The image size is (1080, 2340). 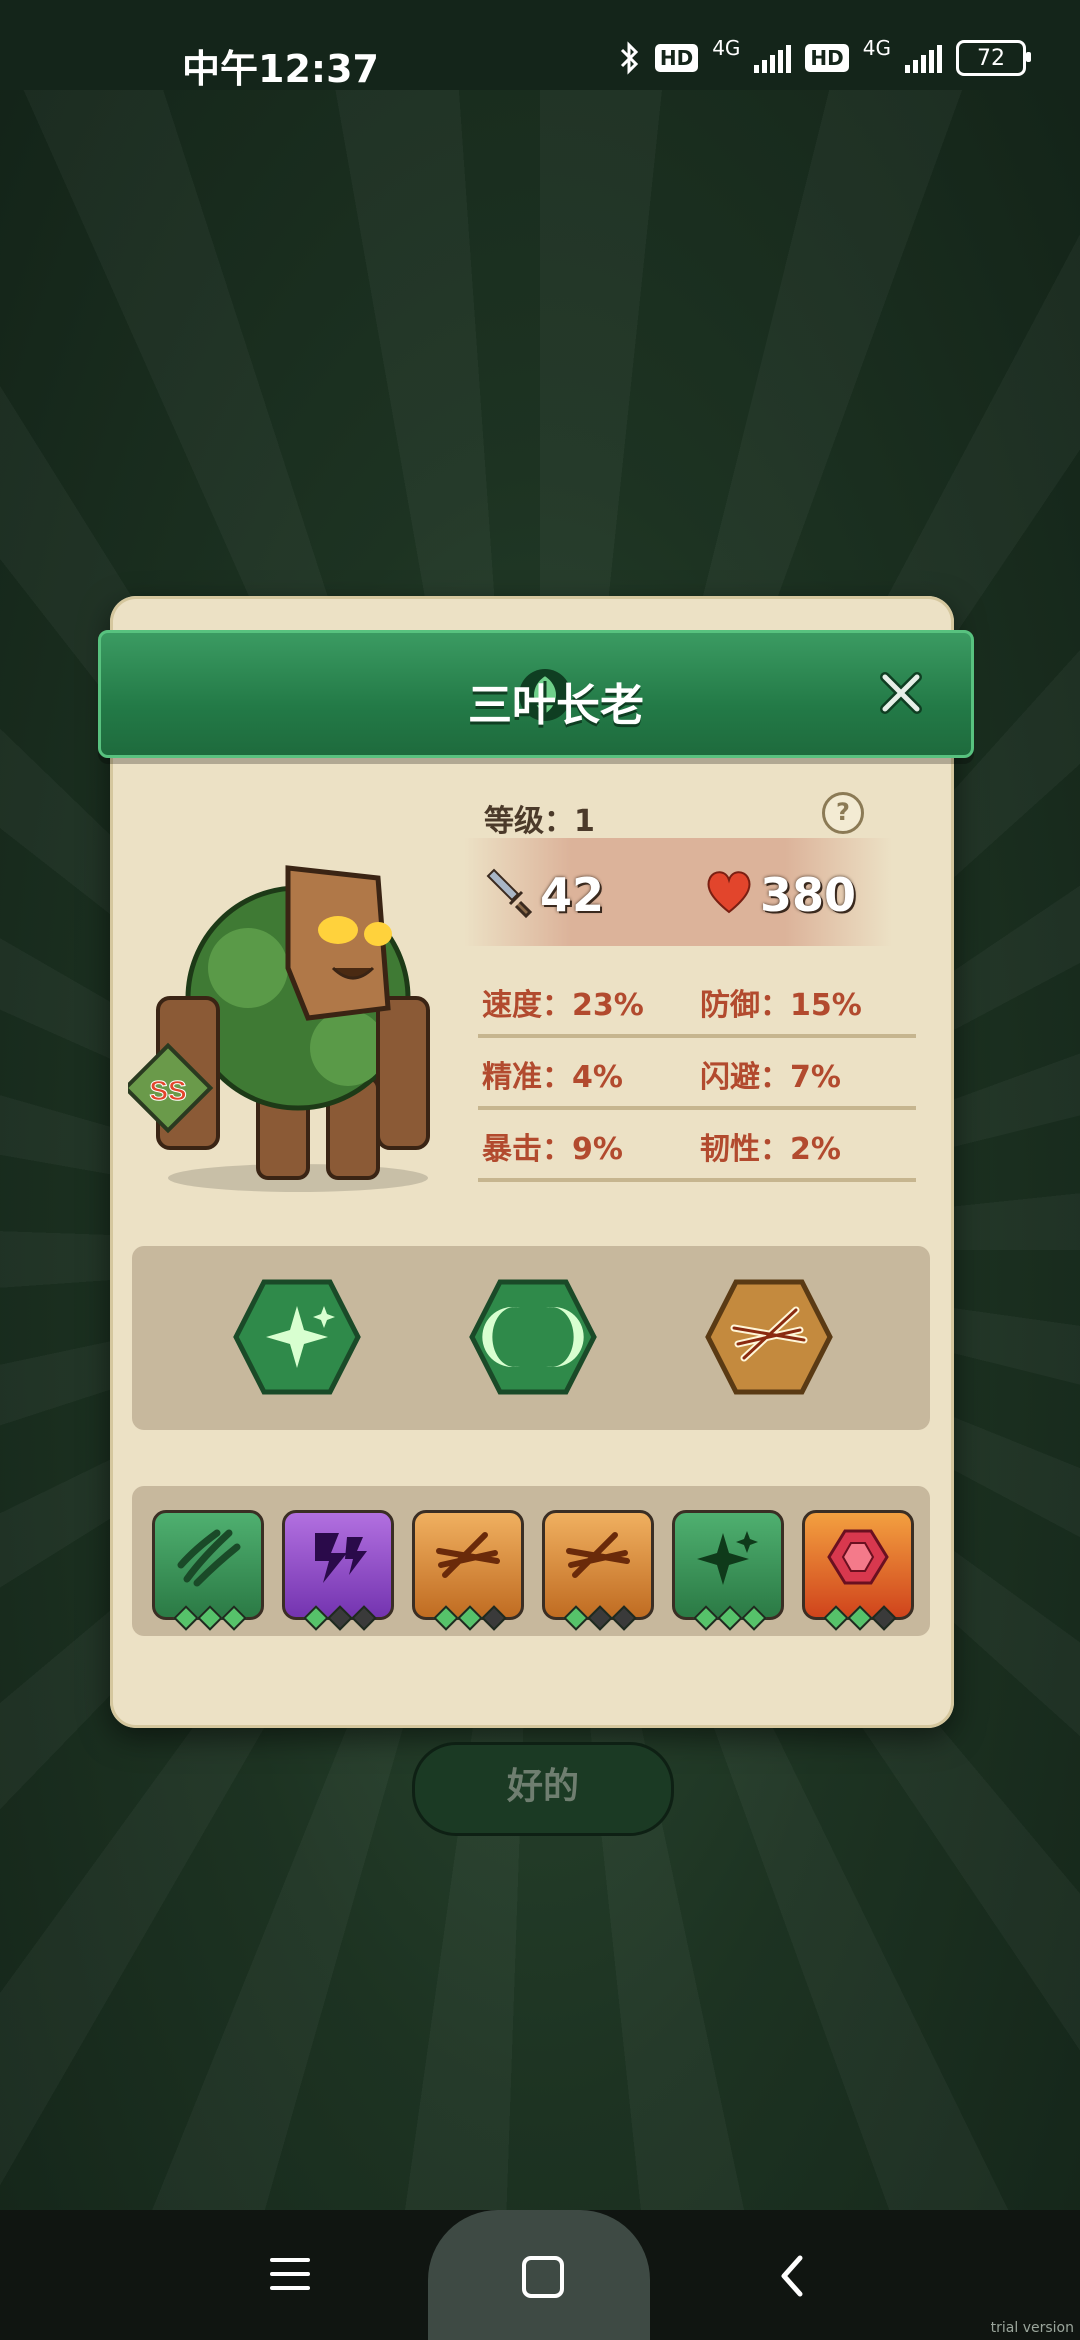 What do you see at coordinates (167, 1090) in the screenshot?
I see `rank-badge: SS` at bounding box center [167, 1090].